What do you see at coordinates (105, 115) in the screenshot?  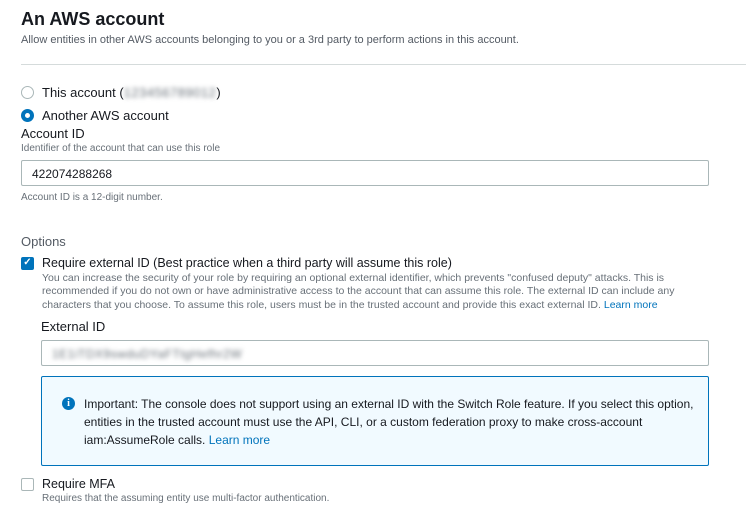 I see `another-account-label: Another AWS account` at bounding box center [105, 115].